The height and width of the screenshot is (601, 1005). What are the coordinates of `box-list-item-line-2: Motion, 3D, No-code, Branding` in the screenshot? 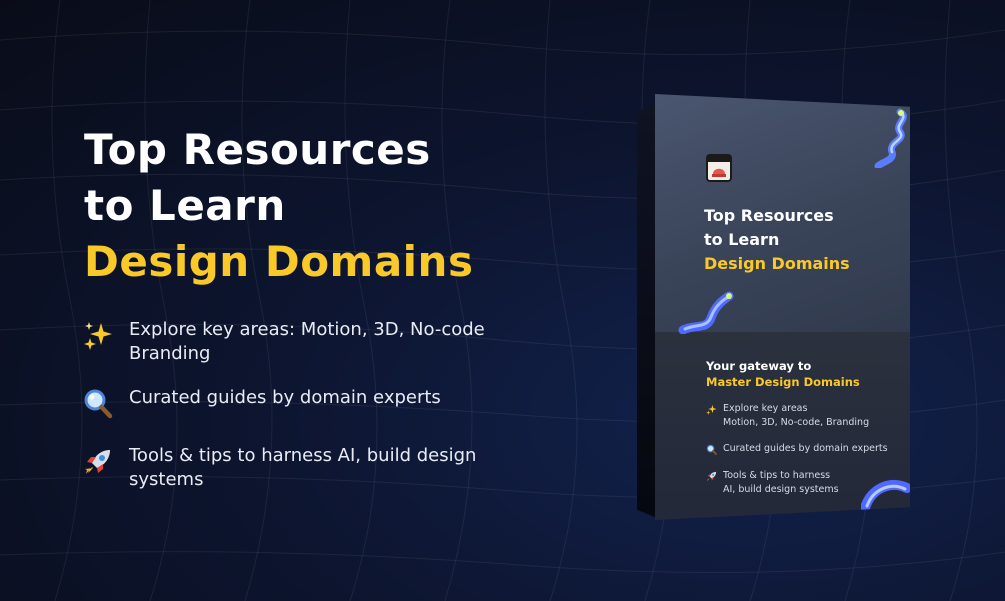 It's located at (796, 422).